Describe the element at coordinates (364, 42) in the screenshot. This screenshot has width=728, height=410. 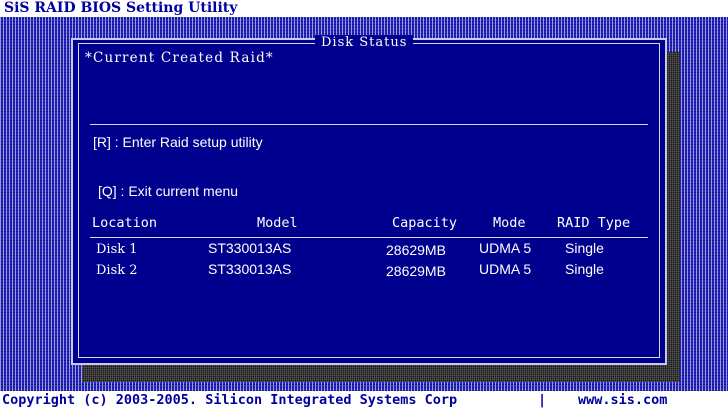
I see `dialog-title: Disk Status` at that location.